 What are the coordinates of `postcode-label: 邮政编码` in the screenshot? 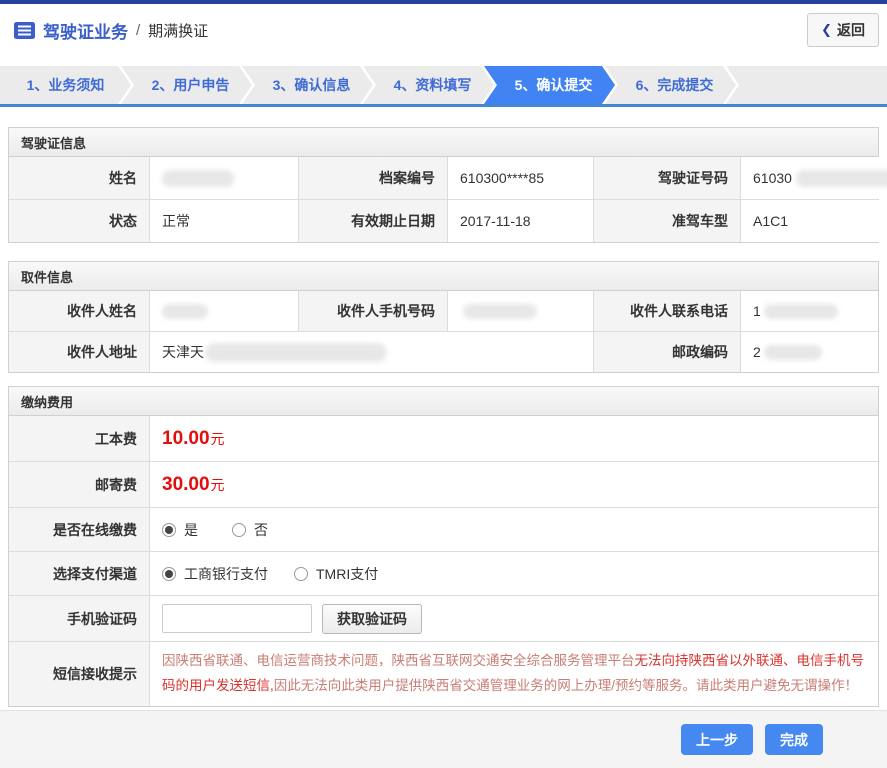 It's located at (667, 352).